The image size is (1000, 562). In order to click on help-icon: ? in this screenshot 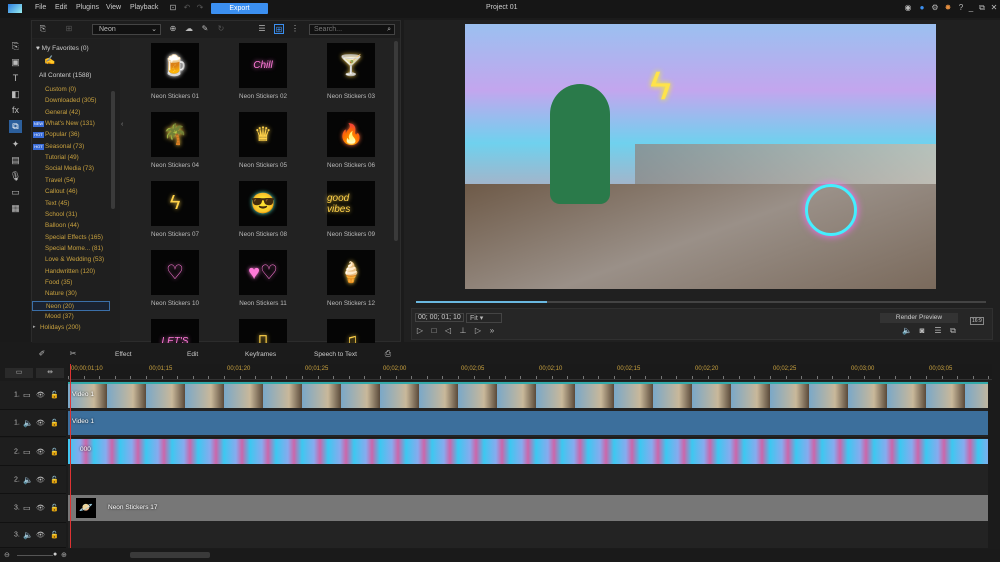, I will do `click(961, 8)`.